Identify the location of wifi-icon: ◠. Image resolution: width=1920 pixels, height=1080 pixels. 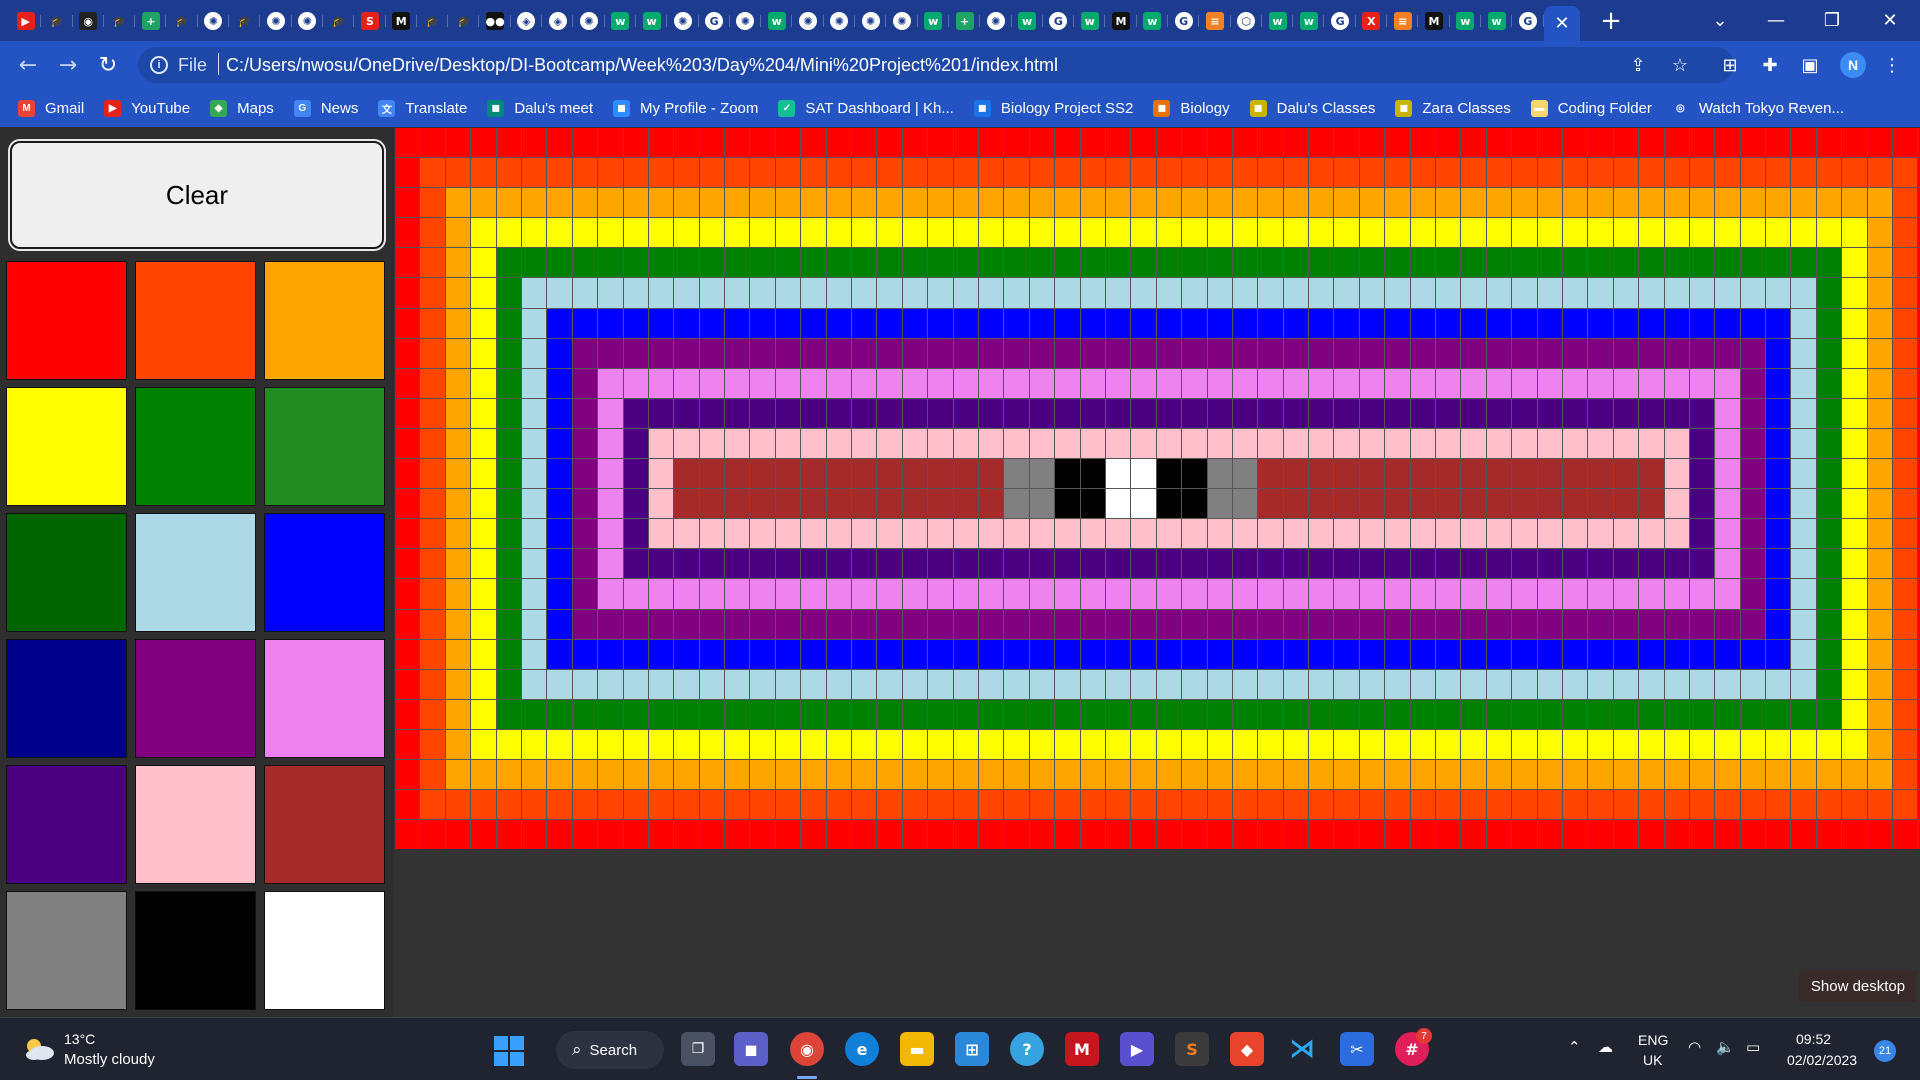
(1694, 1047).